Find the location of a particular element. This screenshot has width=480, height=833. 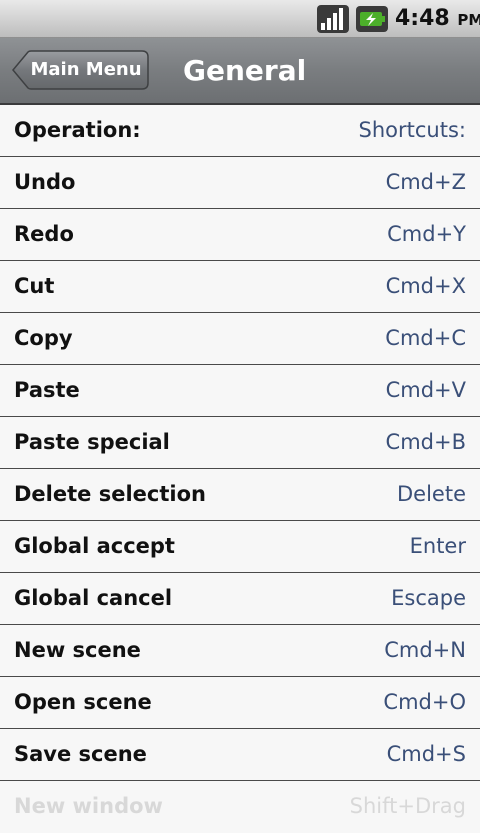

operation-label: New scene is located at coordinates (77, 650).